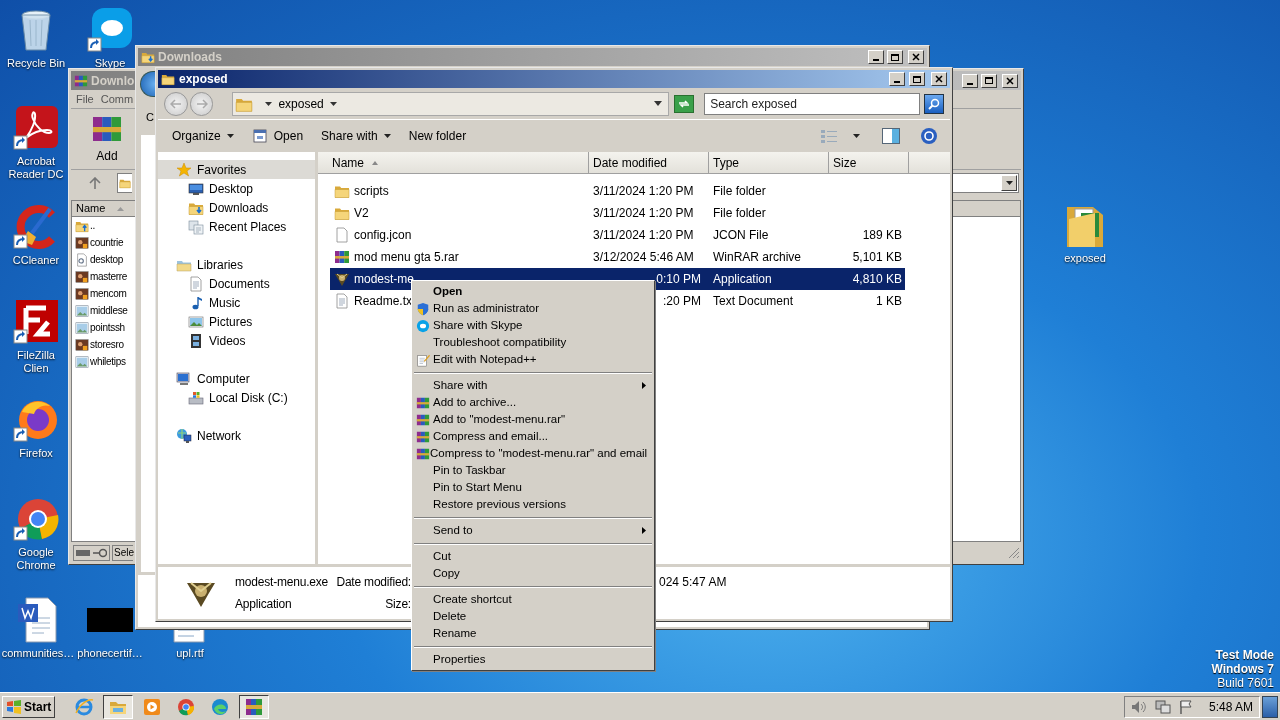 The width and height of the screenshot is (1280, 720). What do you see at coordinates (236, 302) in the screenshot?
I see `nav-item: Music` at bounding box center [236, 302].